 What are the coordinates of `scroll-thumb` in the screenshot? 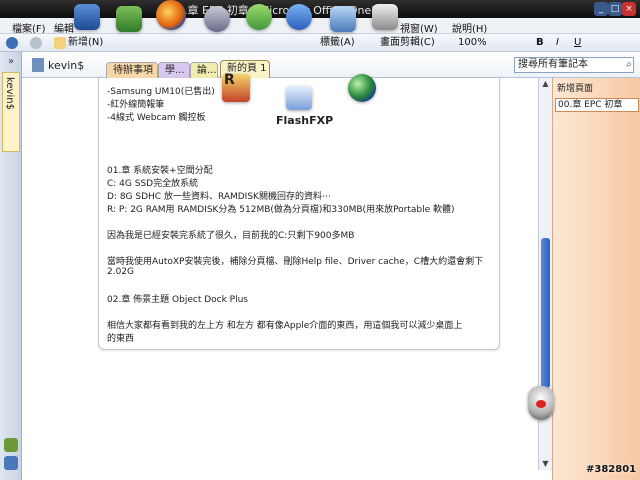 It's located at (545, 313).